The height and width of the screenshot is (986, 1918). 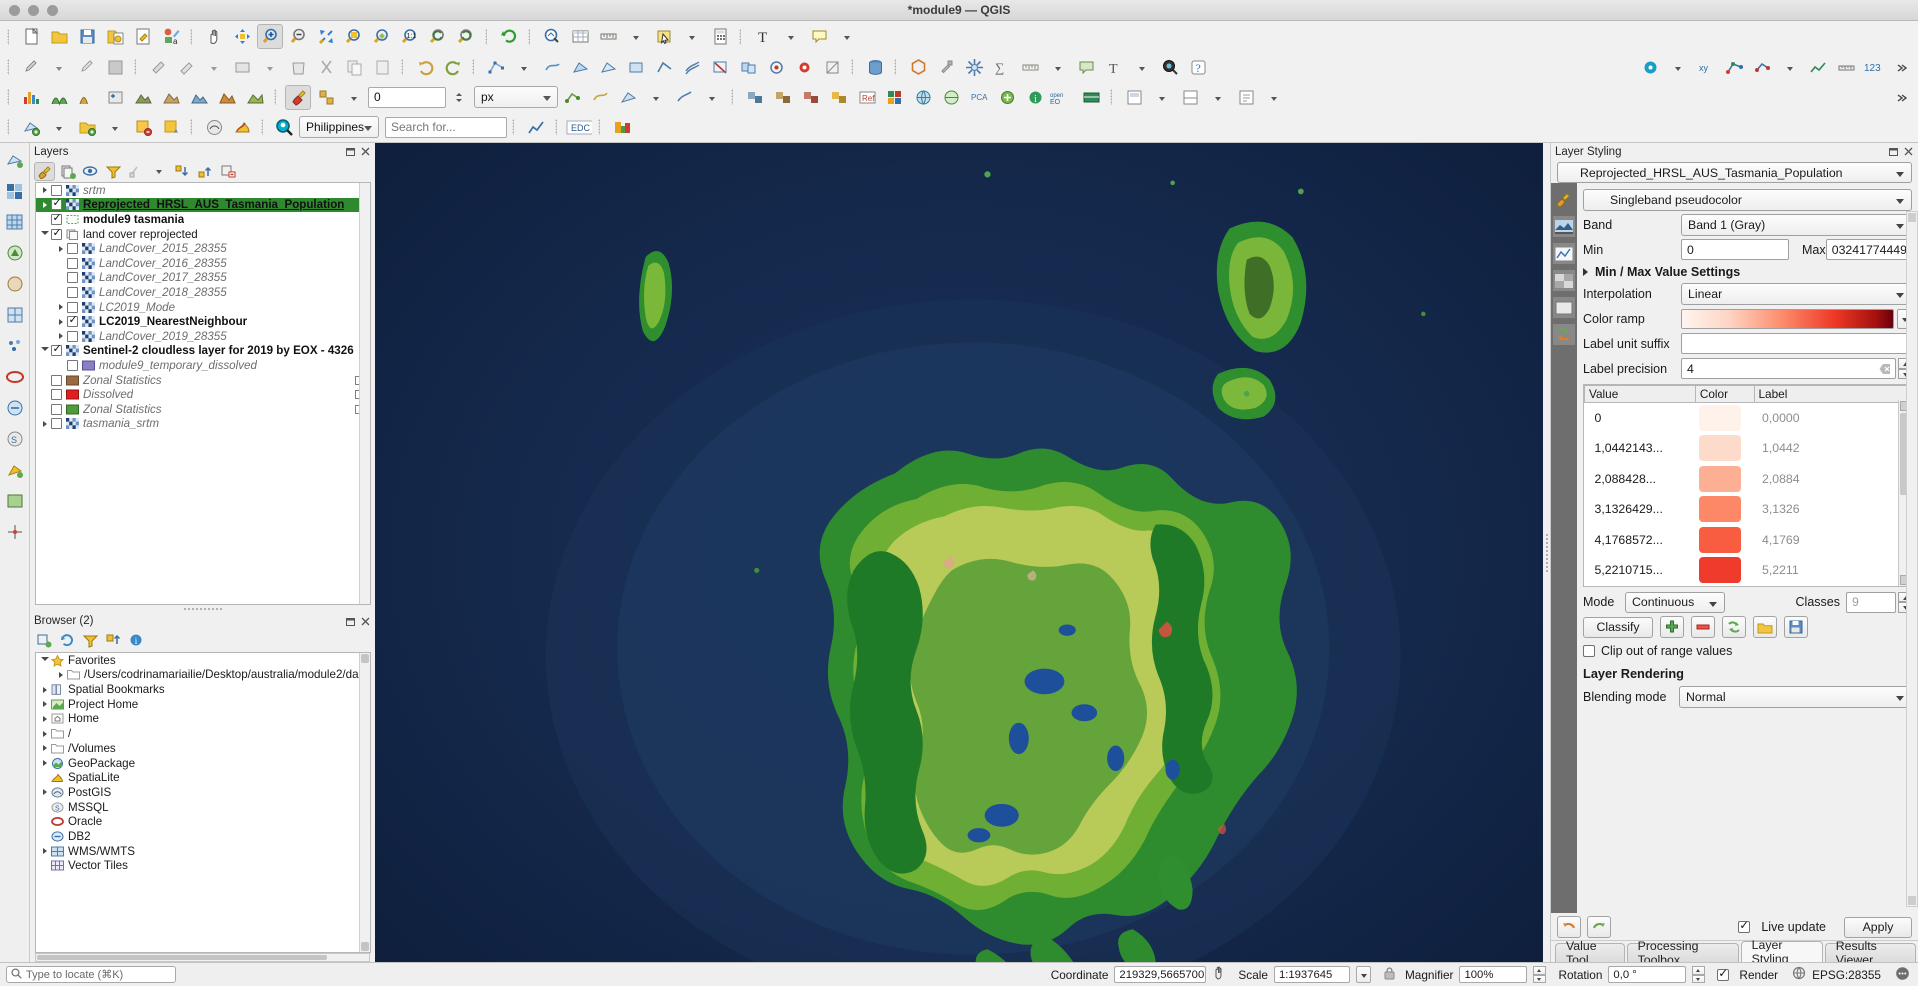 I want to click on collapse-browser-icon, so click(x=113, y=640).